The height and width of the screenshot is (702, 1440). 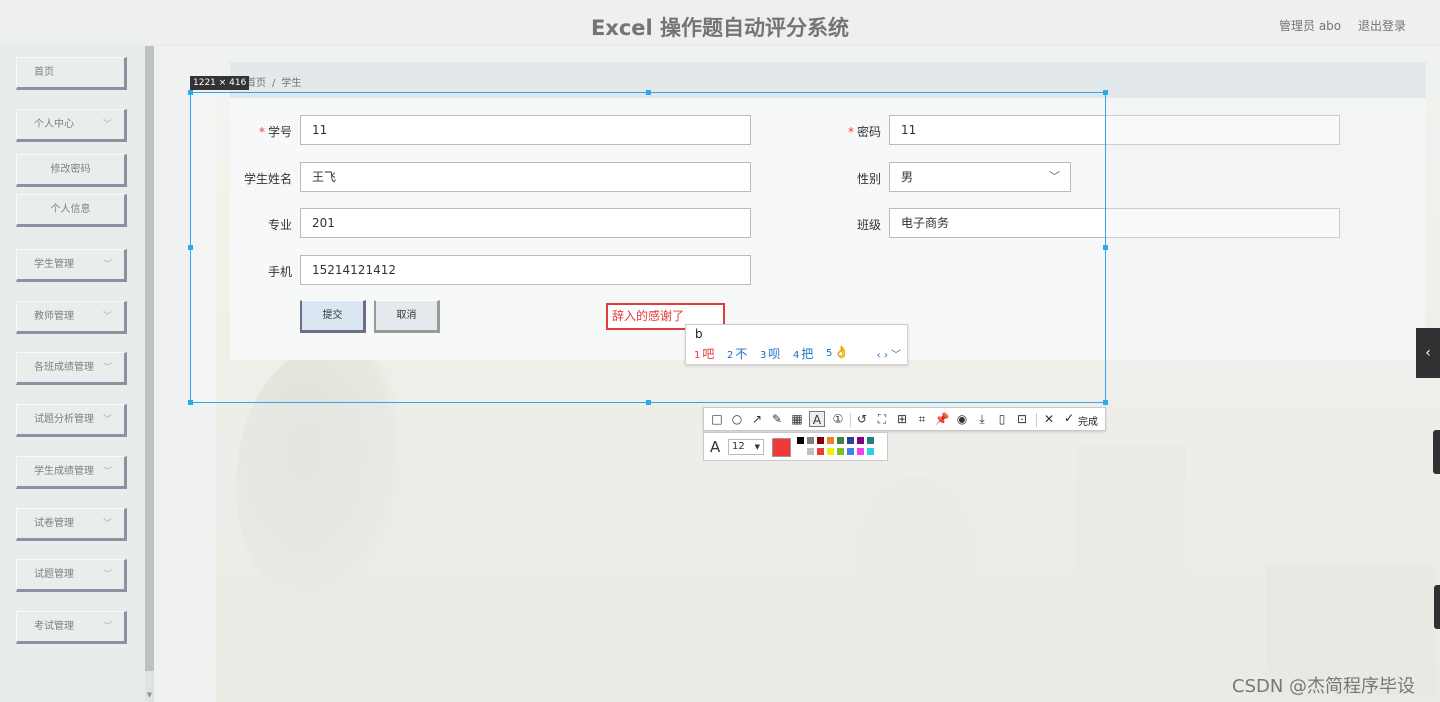 What do you see at coordinates (149, 695) in the screenshot?
I see `scroll-down-icon: ▼` at bounding box center [149, 695].